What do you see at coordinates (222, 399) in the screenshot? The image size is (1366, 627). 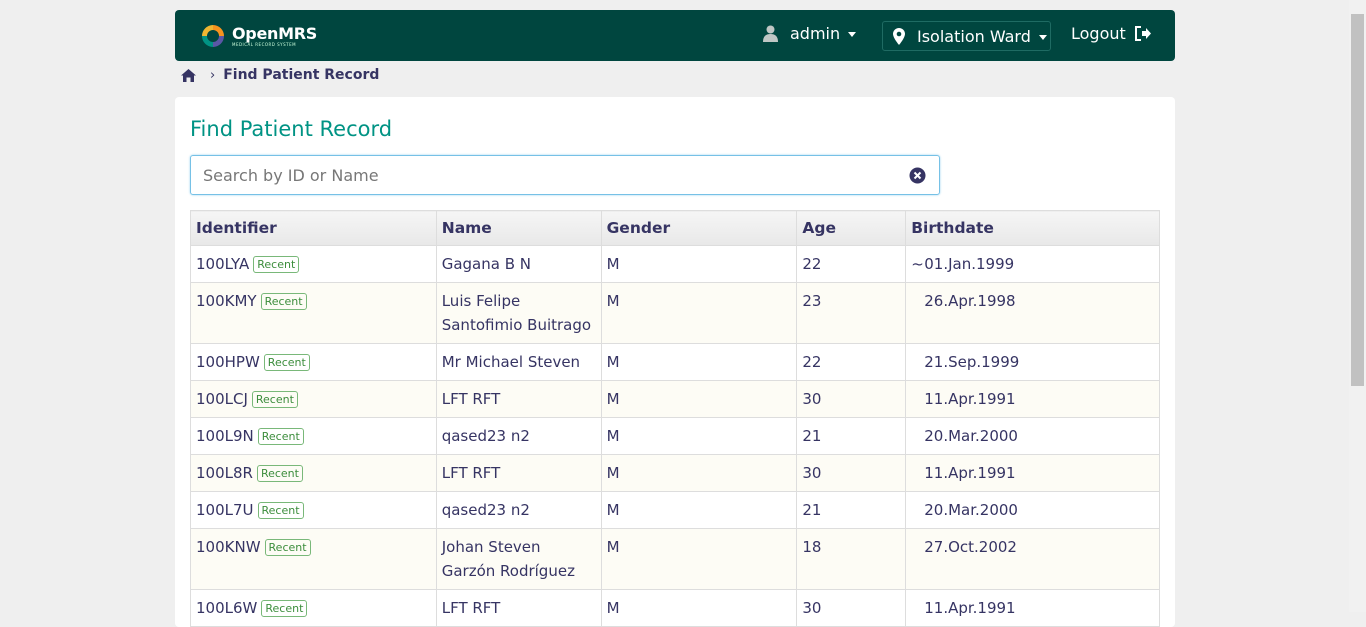 I see `patient-identifier: 100LCJ` at bounding box center [222, 399].